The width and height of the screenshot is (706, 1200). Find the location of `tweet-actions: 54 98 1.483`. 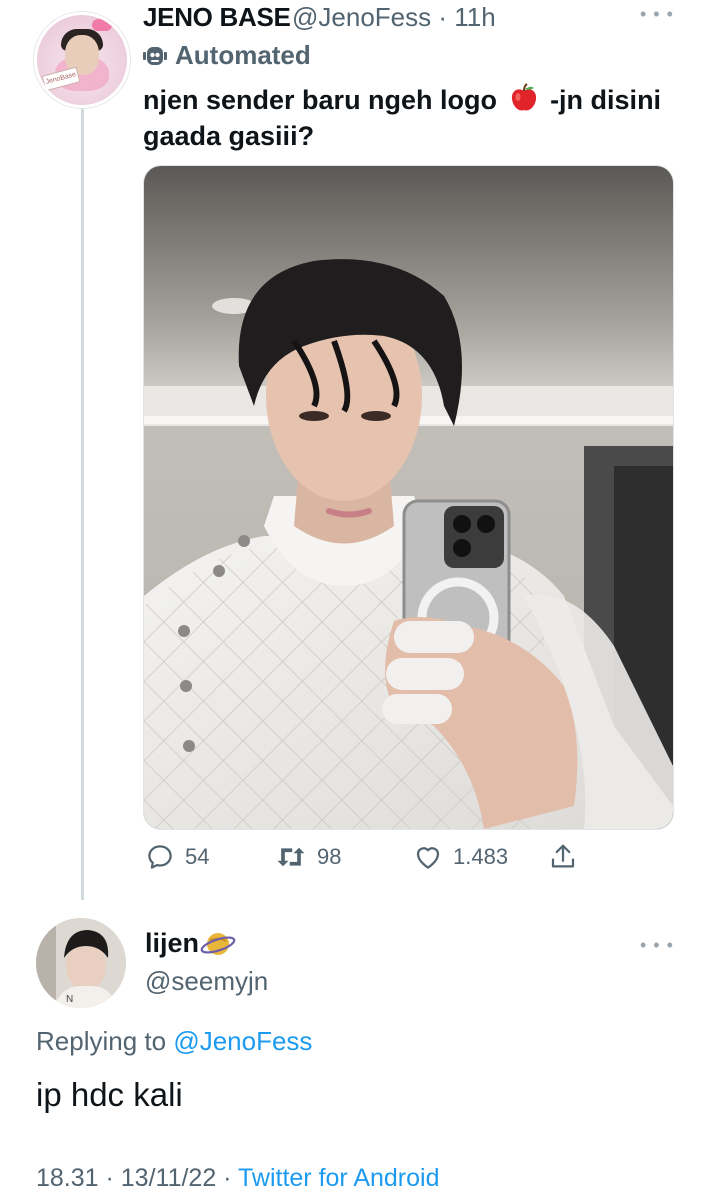

tweet-actions: 54 98 1.483 is located at coordinates (413, 859).